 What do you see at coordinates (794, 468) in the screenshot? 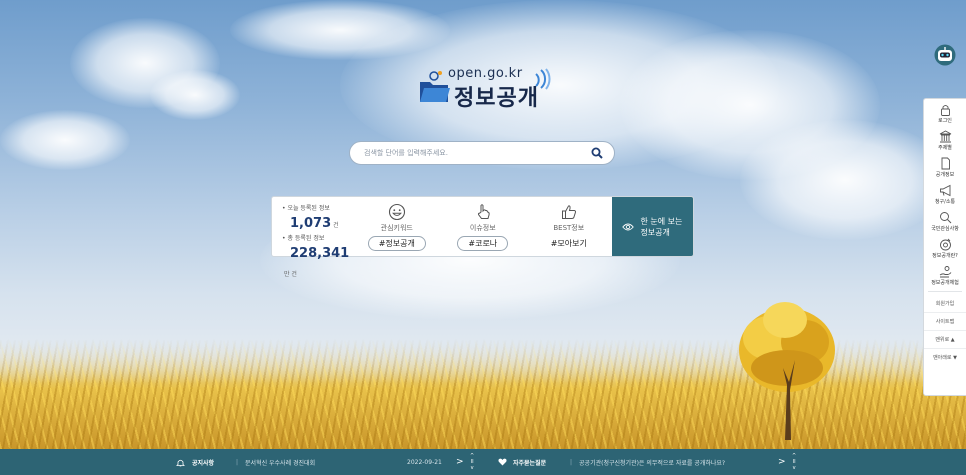
I see `faq-down-button: v` at bounding box center [794, 468].